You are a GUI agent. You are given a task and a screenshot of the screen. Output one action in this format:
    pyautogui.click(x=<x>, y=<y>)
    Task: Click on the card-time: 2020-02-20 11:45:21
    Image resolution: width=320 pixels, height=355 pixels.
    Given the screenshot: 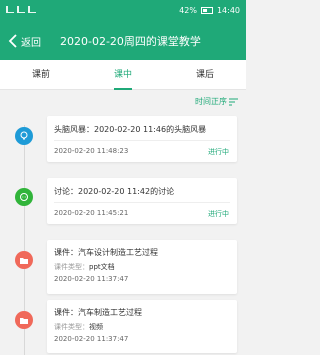 What is the action you would take?
    pyautogui.click(x=91, y=213)
    